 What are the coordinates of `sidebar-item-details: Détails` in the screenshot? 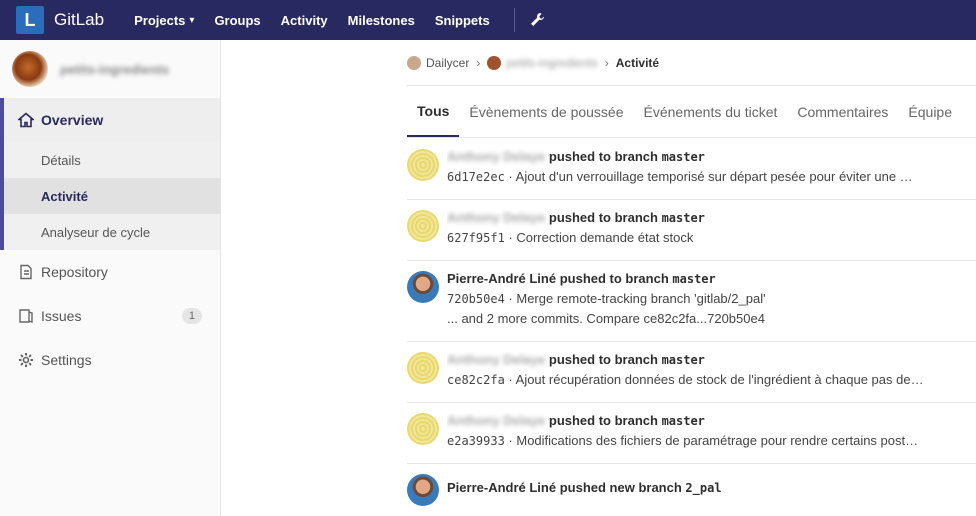 It's located at (112, 160).